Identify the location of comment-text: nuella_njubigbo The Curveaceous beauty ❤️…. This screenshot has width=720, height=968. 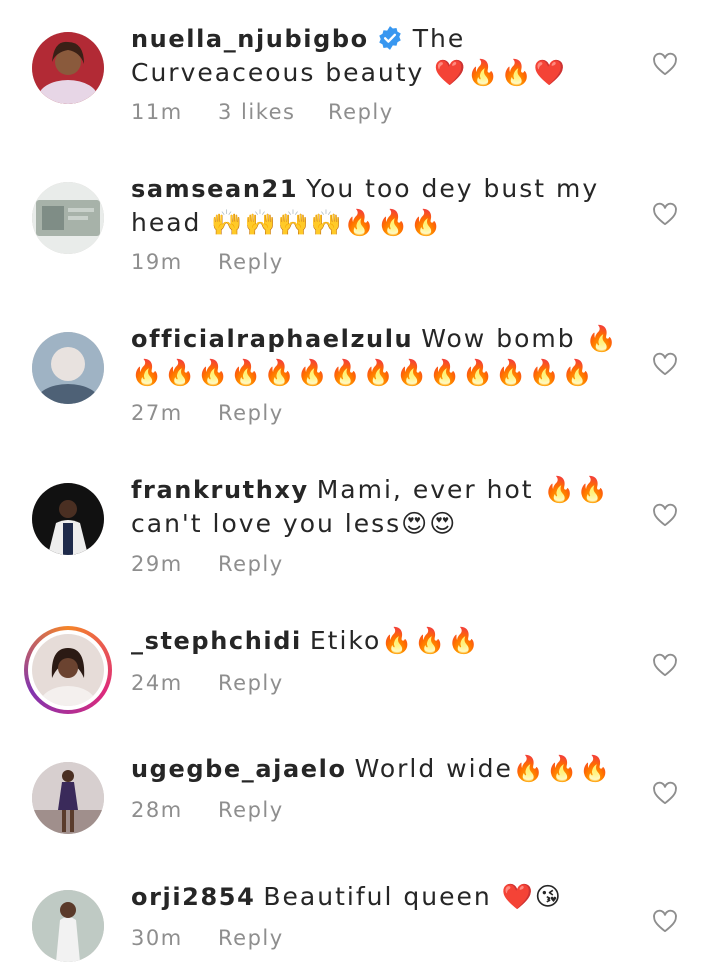
(381, 56).